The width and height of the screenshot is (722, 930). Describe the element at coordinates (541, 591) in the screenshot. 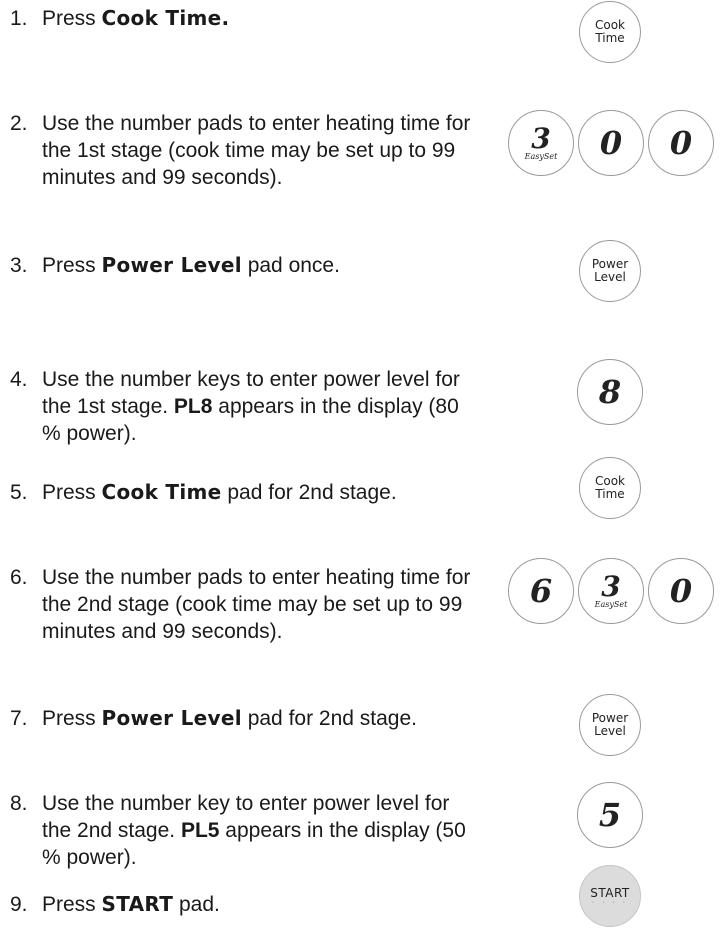

I see `number-pad-6: 6` at that location.